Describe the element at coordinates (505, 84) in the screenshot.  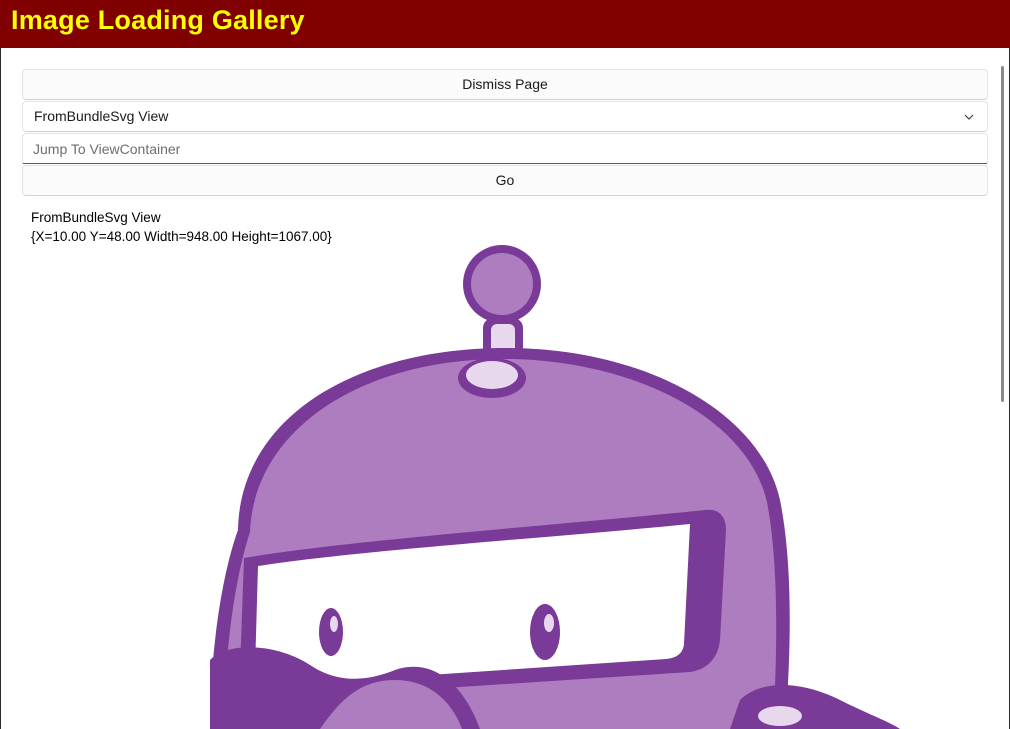
I see `dismiss-page-button: Dismiss Page` at that location.